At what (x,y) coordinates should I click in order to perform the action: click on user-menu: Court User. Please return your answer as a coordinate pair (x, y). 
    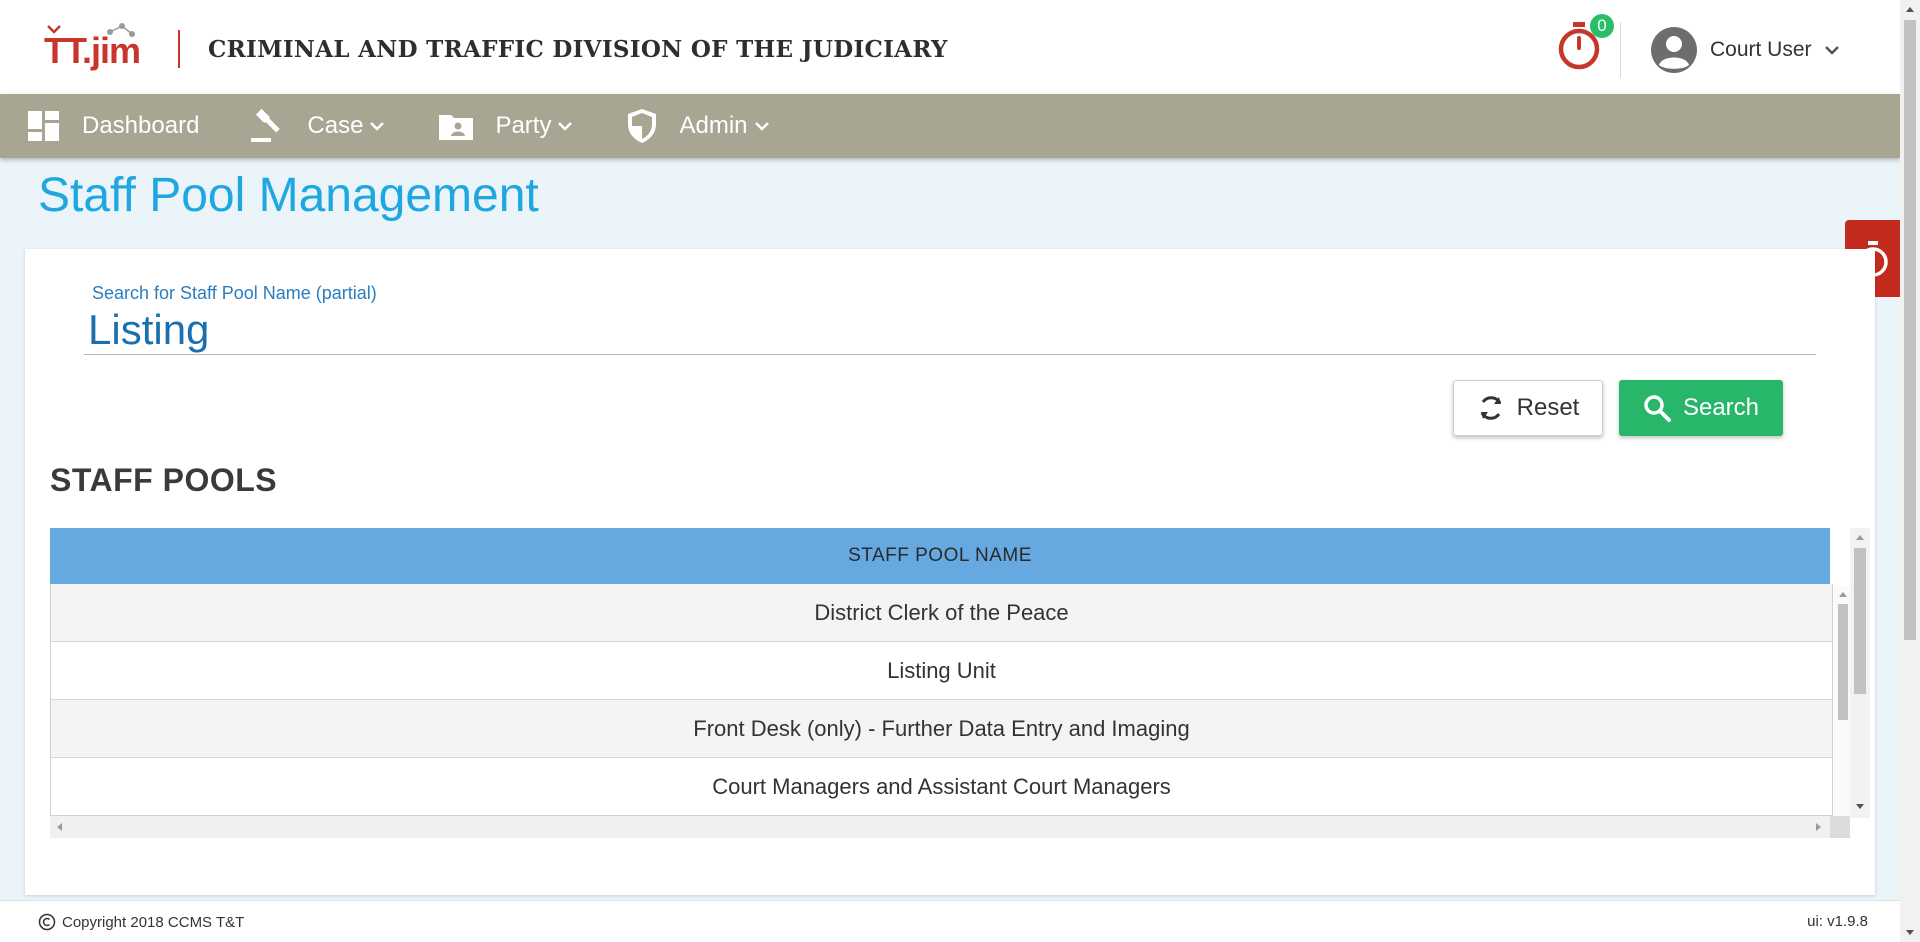
    Looking at the image, I should click on (1745, 50).